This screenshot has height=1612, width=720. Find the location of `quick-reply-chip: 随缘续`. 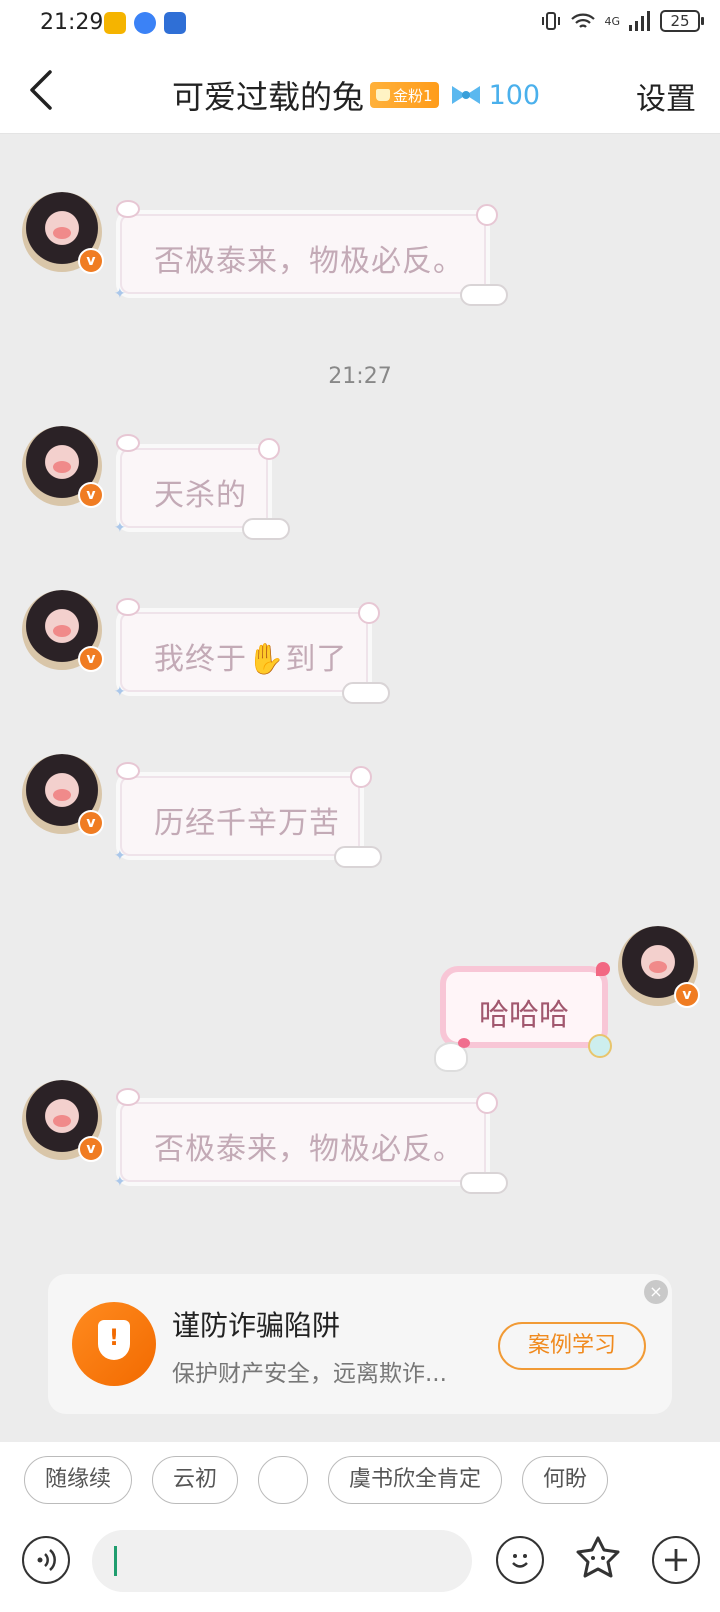

quick-reply-chip: 随缘续 is located at coordinates (78, 1480).